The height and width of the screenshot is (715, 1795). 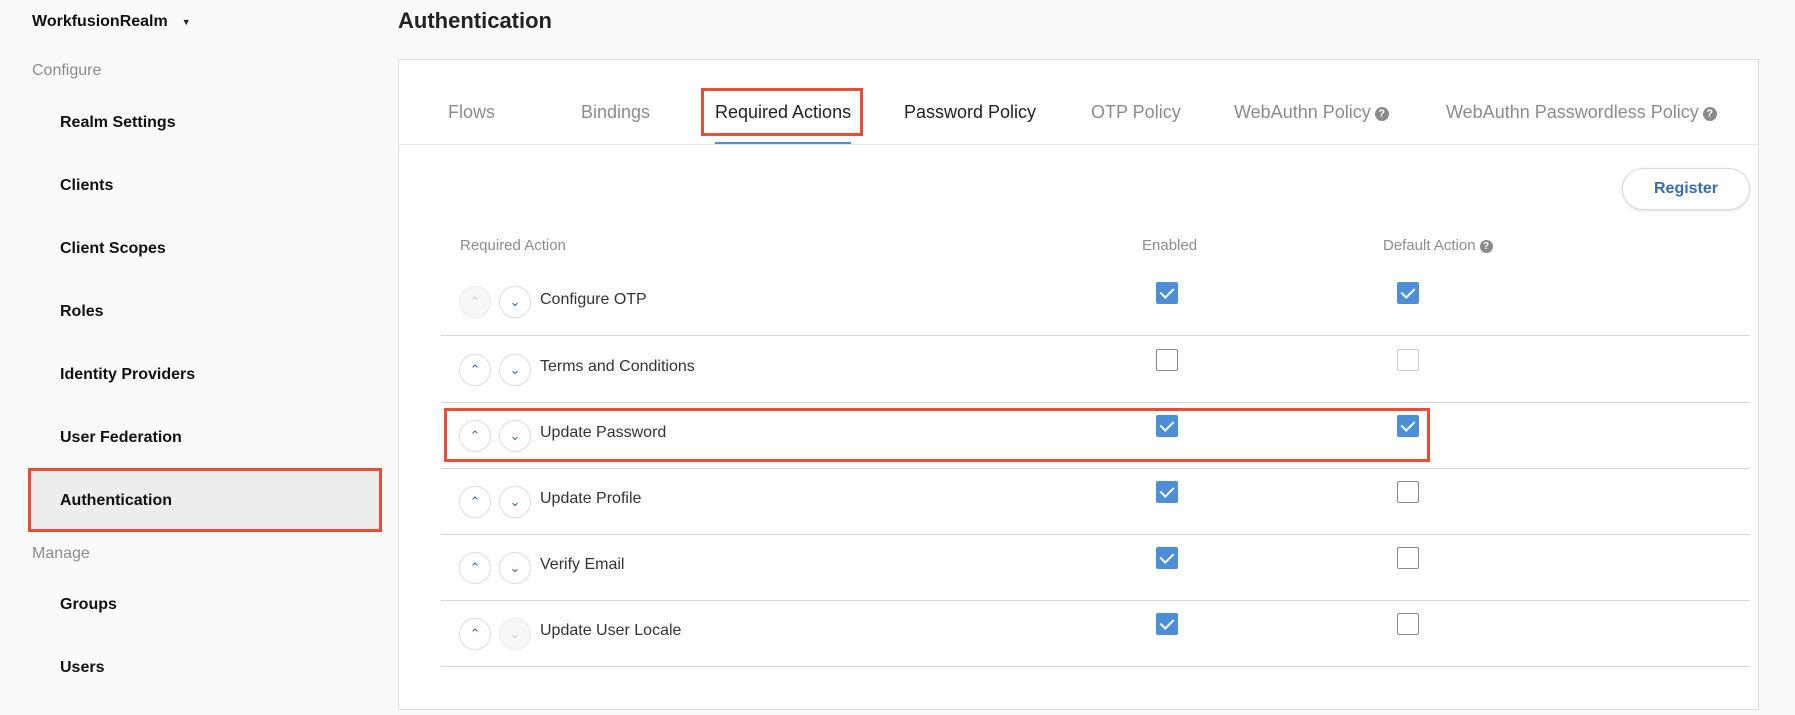 What do you see at coordinates (61, 553) in the screenshot?
I see `section-manage: Manage` at bounding box center [61, 553].